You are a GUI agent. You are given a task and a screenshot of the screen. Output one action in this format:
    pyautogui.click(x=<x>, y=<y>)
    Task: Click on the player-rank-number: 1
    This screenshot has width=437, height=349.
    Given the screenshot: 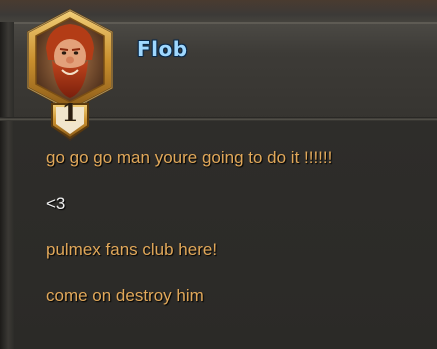 What is the action you would take?
    pyautogui.click(x=70, y=112)
    